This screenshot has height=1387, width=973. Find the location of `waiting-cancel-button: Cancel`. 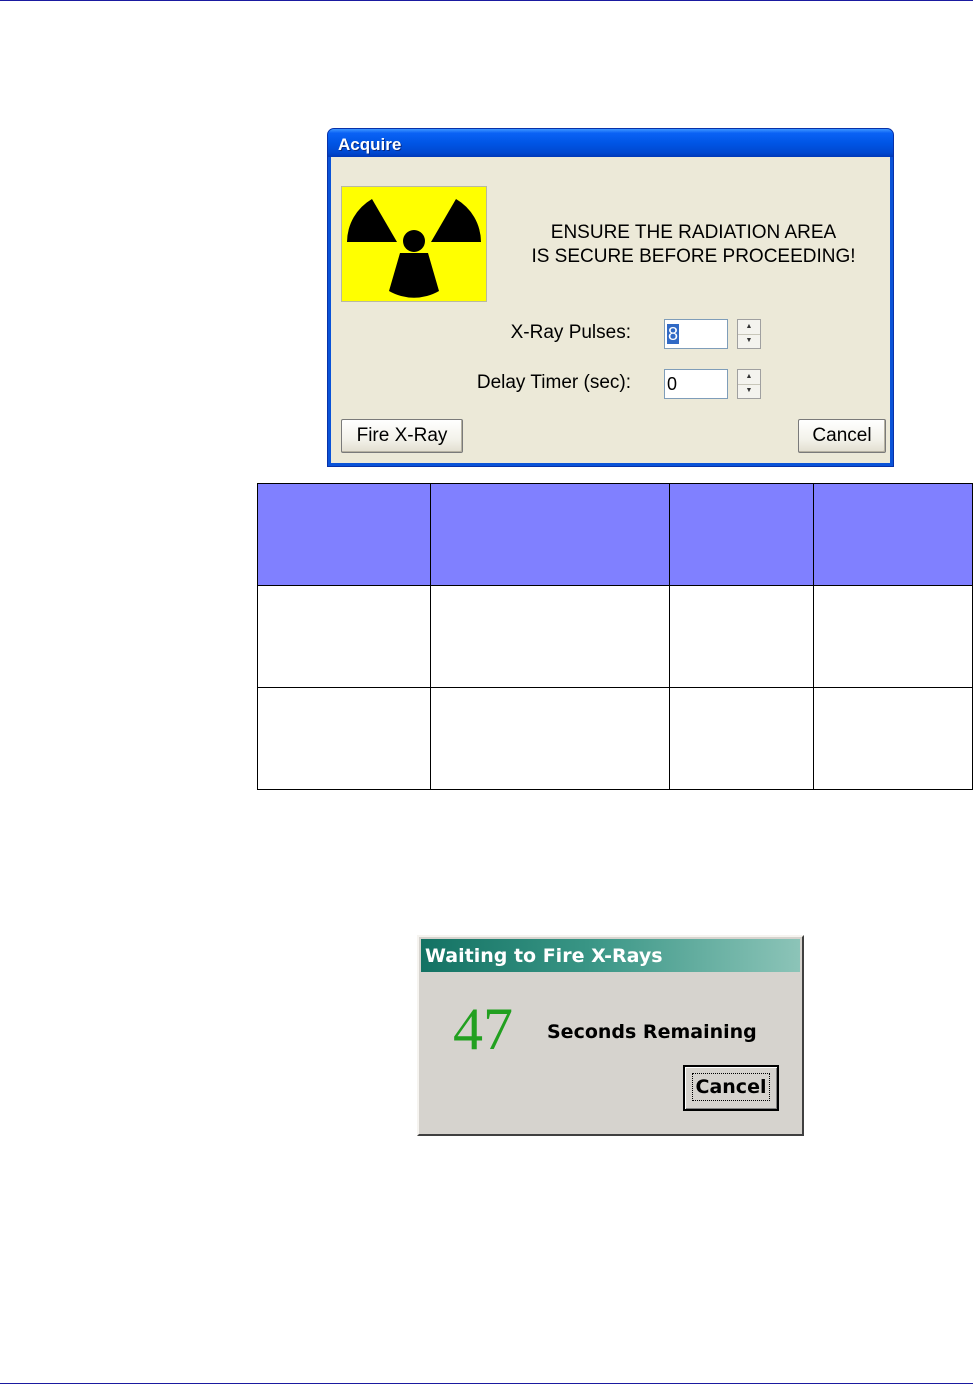

waiting-cancel-button: Cancel is located at coordinates (731, 1088).